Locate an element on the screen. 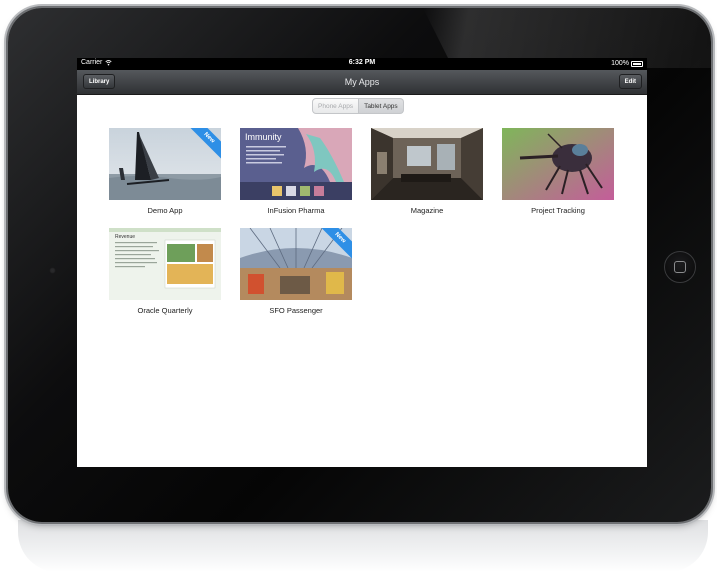 The width and height of the screenshot is (717, 574). app-label: Oracle Quarterly is located at coordinates (165, 310).